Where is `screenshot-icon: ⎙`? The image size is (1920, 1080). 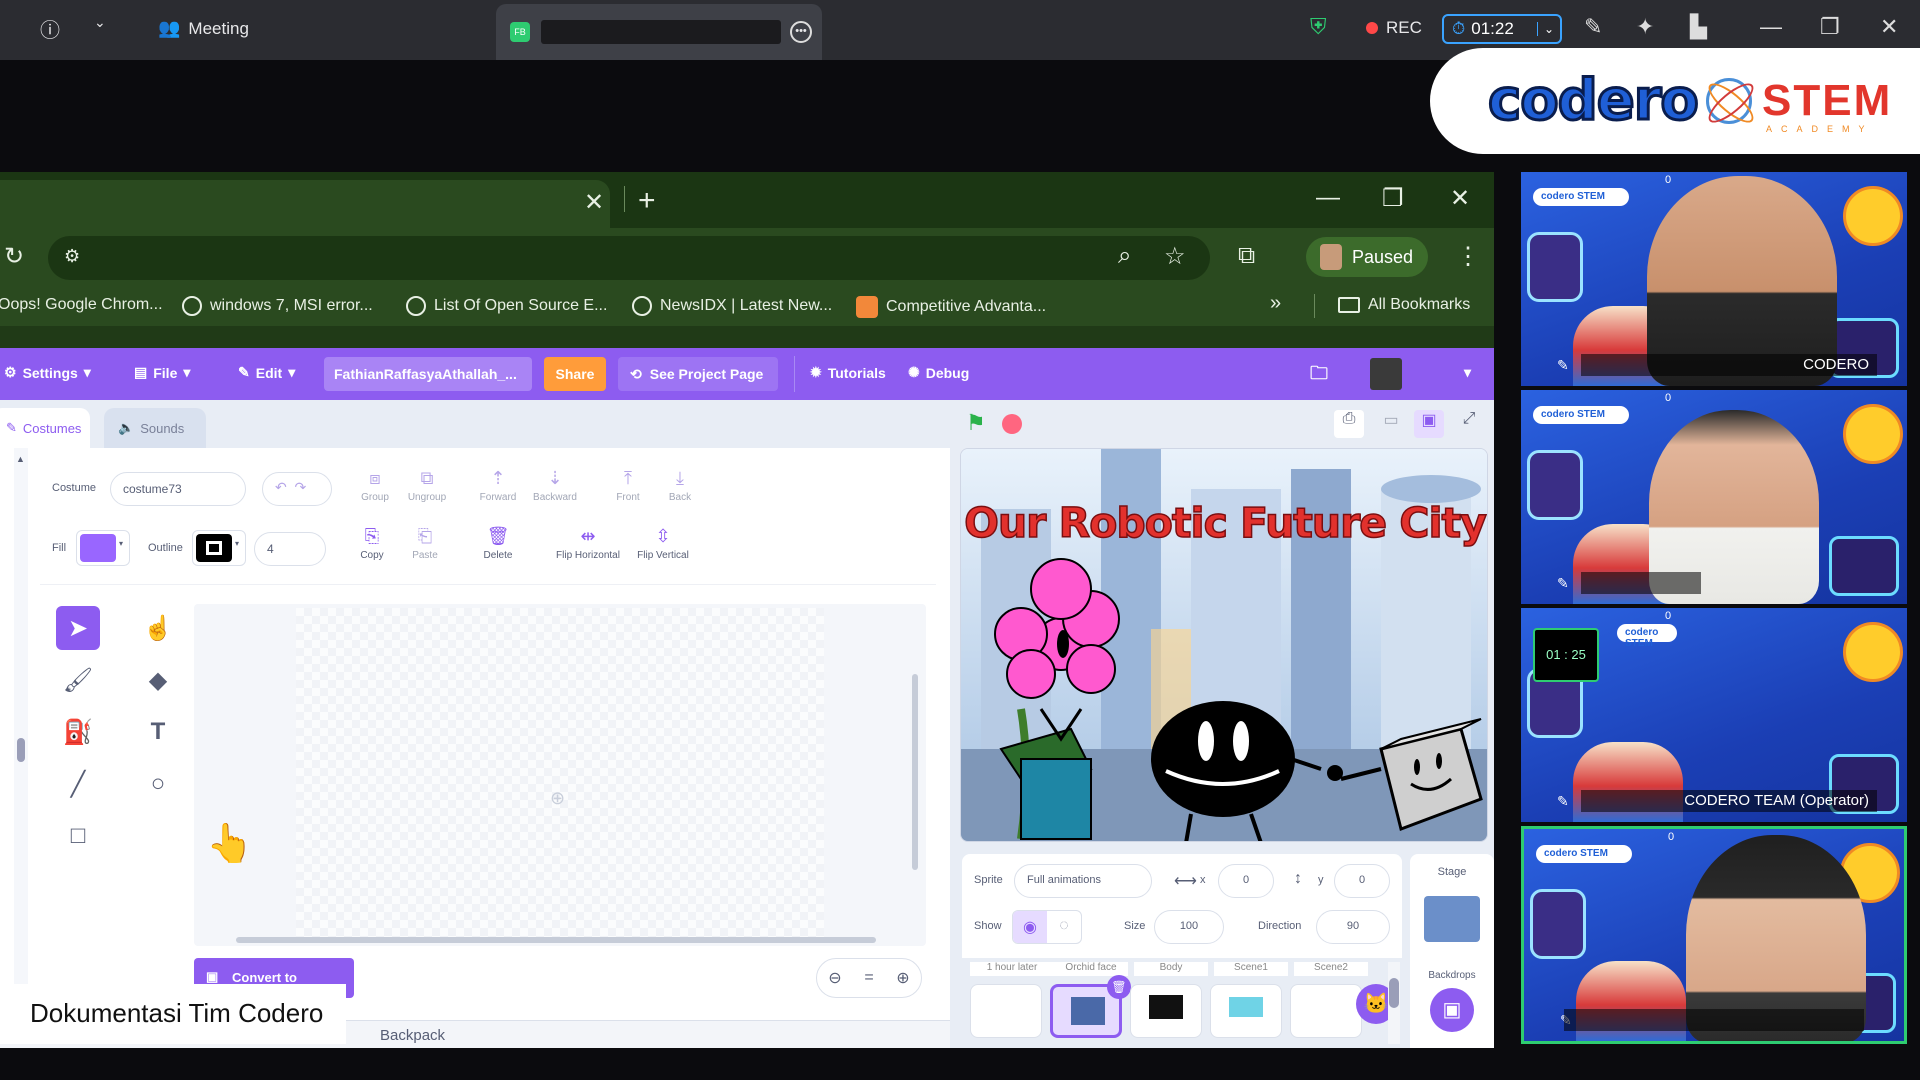 screenshot-icon: ⎙ is located at coordinates (1349, 424).